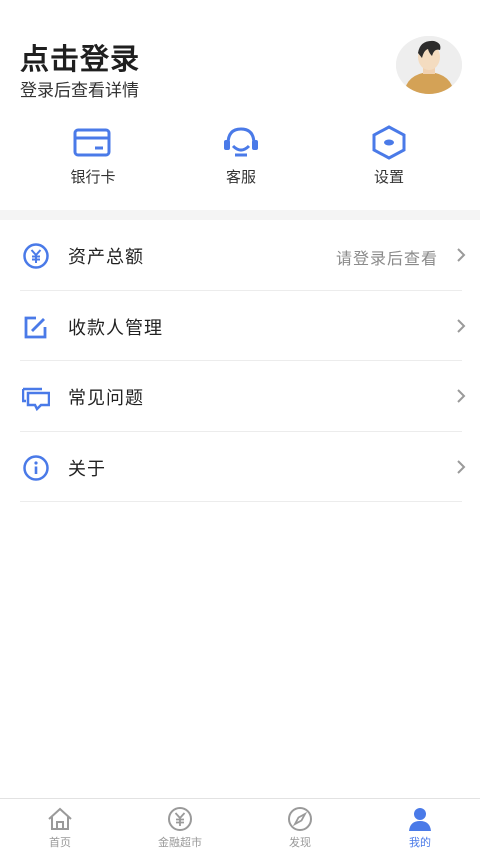 The width and height of the screenshot is (480, 854). Describe the element at coordinates (420, 842) in the screenshot. I see `tab-label: 我的` at that location.